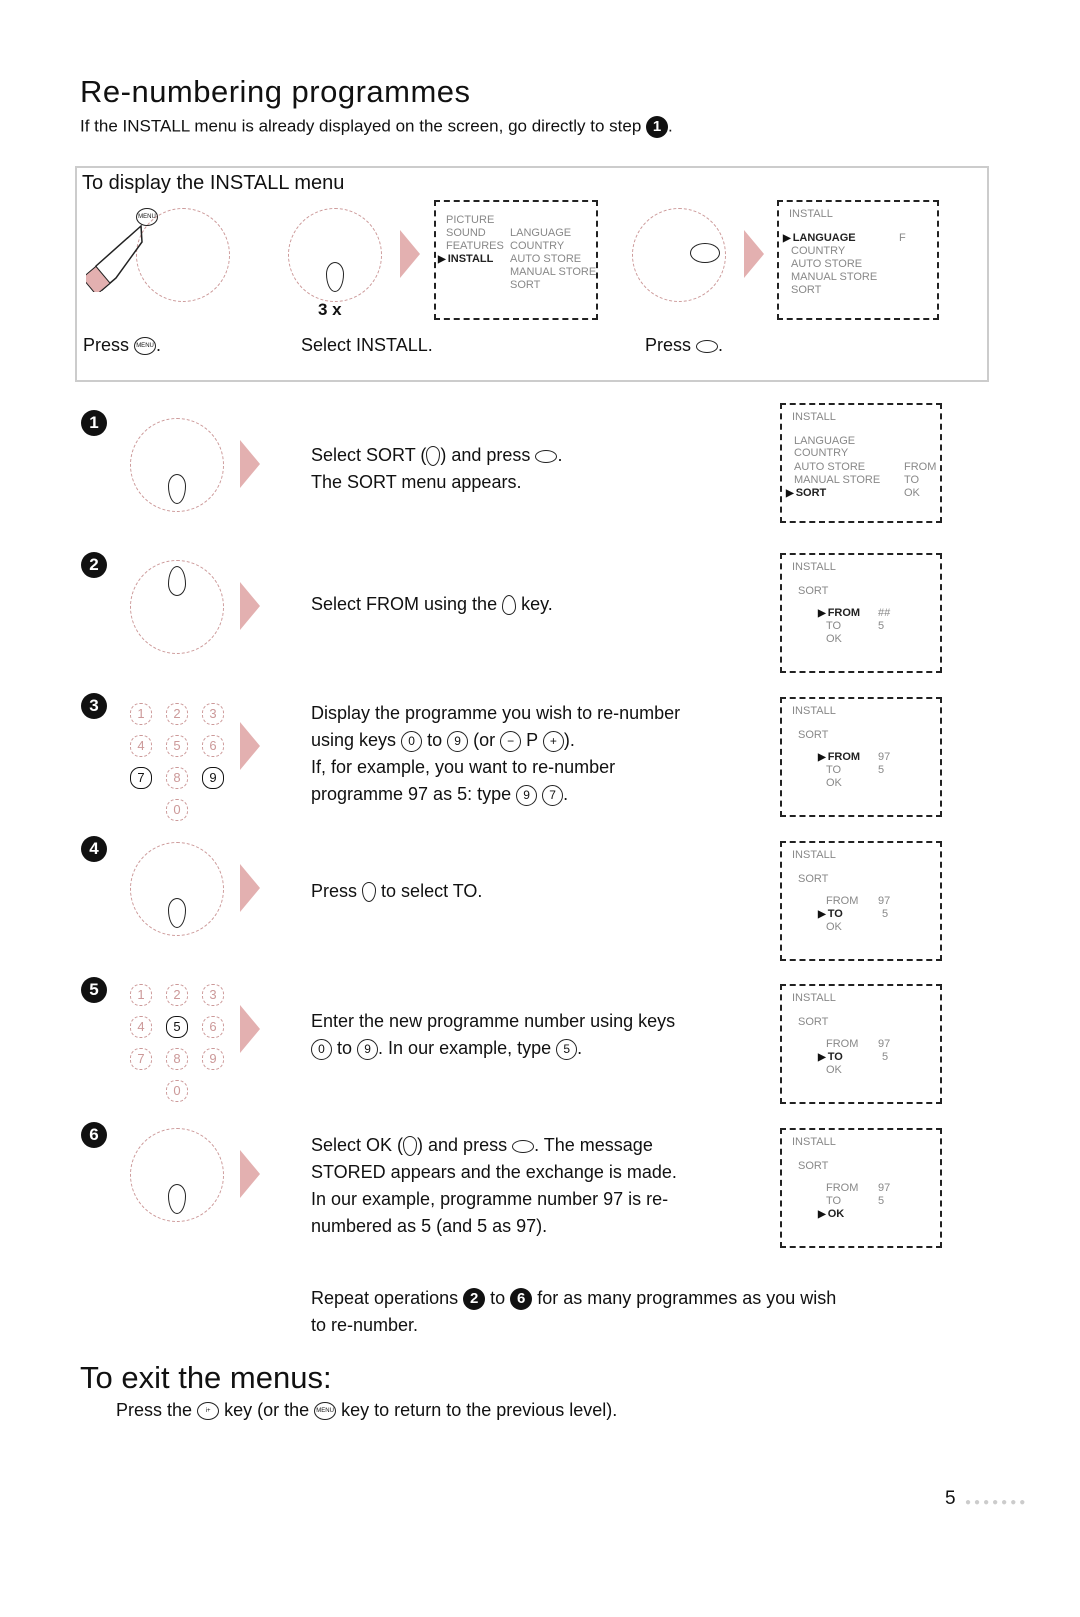 The image size is (1080, 1617). What do you see at coordinates (367, 345) in the screenshot?
I see `caption-select-install: Select INSTALL.` at bounding box center [367, 345].